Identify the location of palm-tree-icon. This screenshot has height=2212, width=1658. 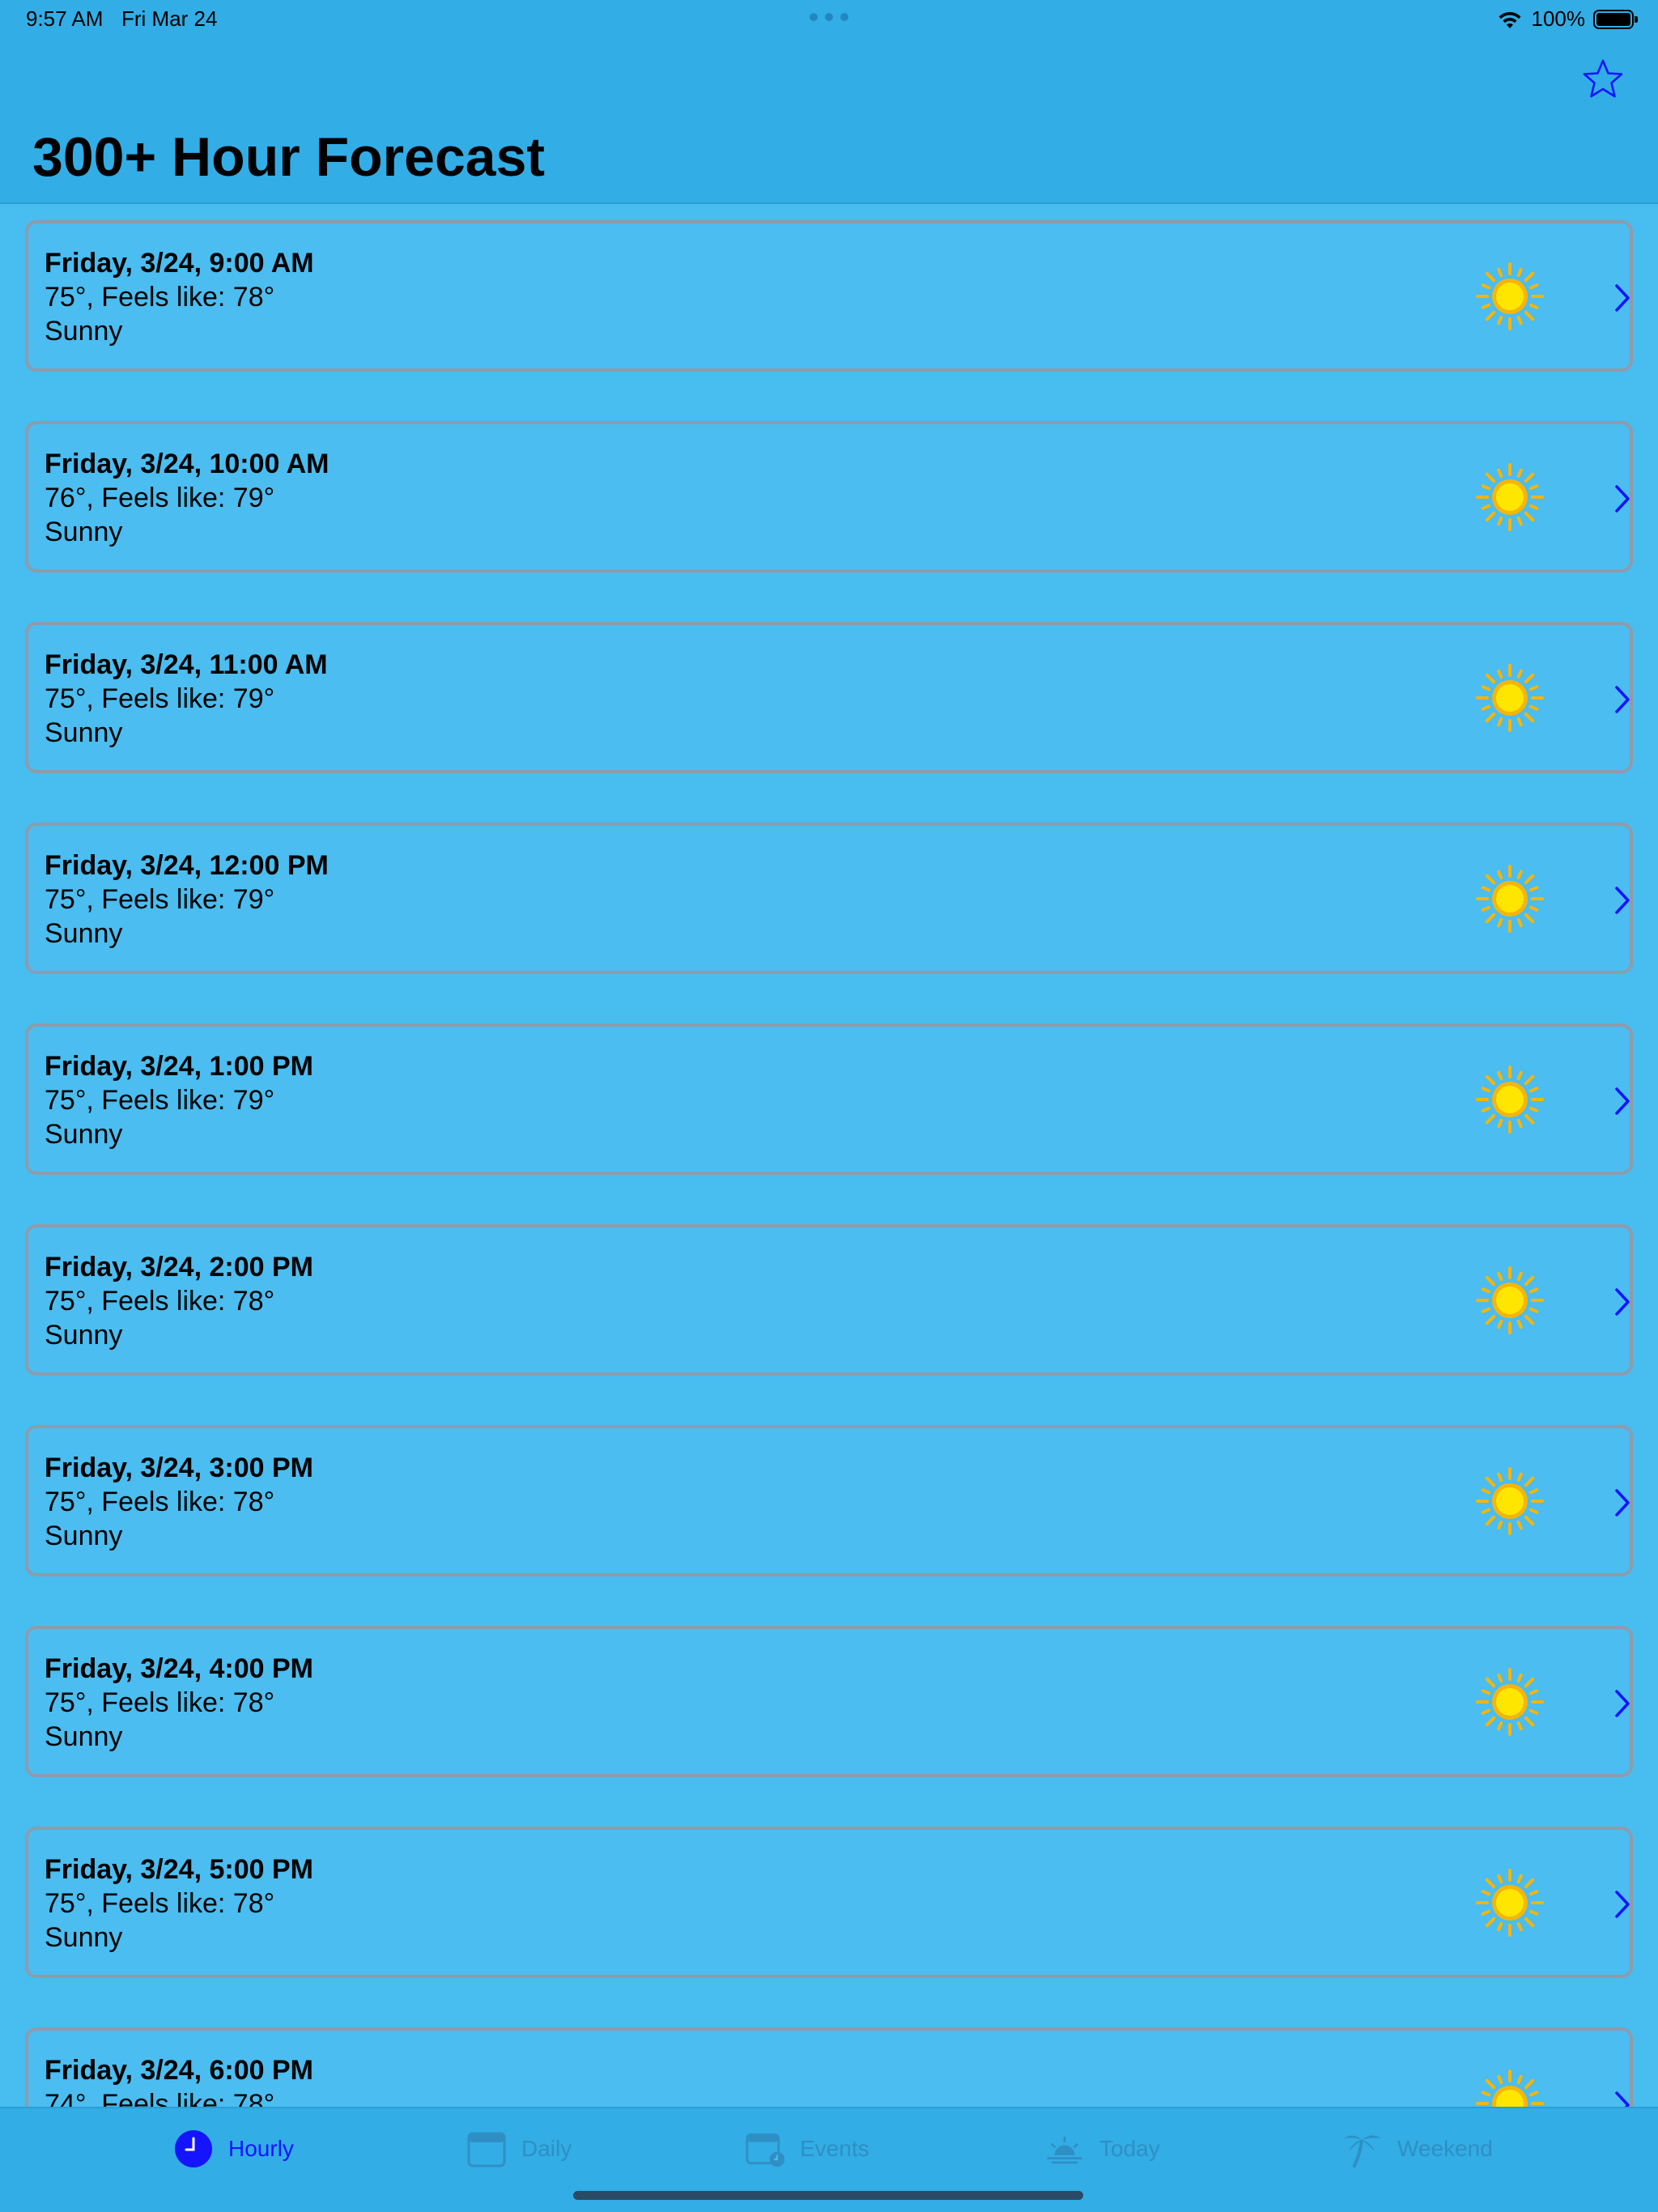
(1362, 2151).